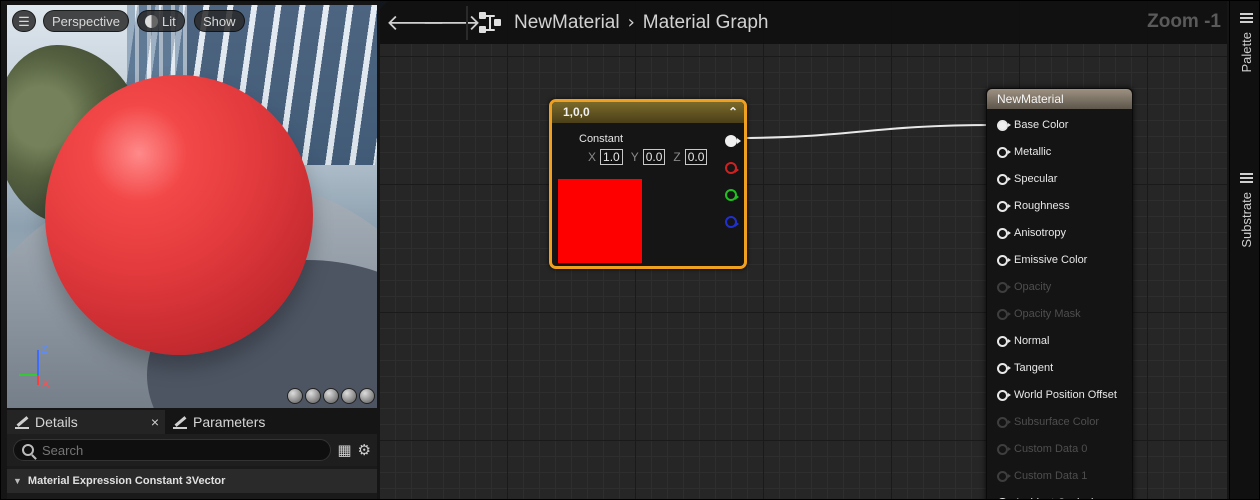 This screenshot has height=500, width=1260. I want to click on toolbar-divider, so click(467, 22).